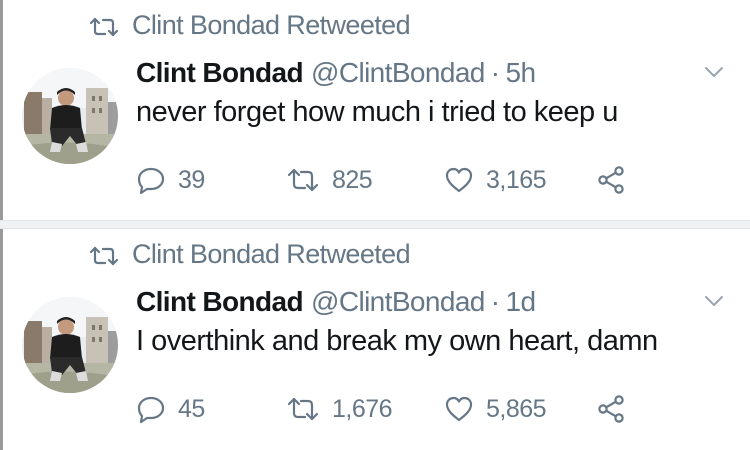 This screenshot has width=750, height=450. I want to click on retweet-count: 1,676, so click(362, 408).